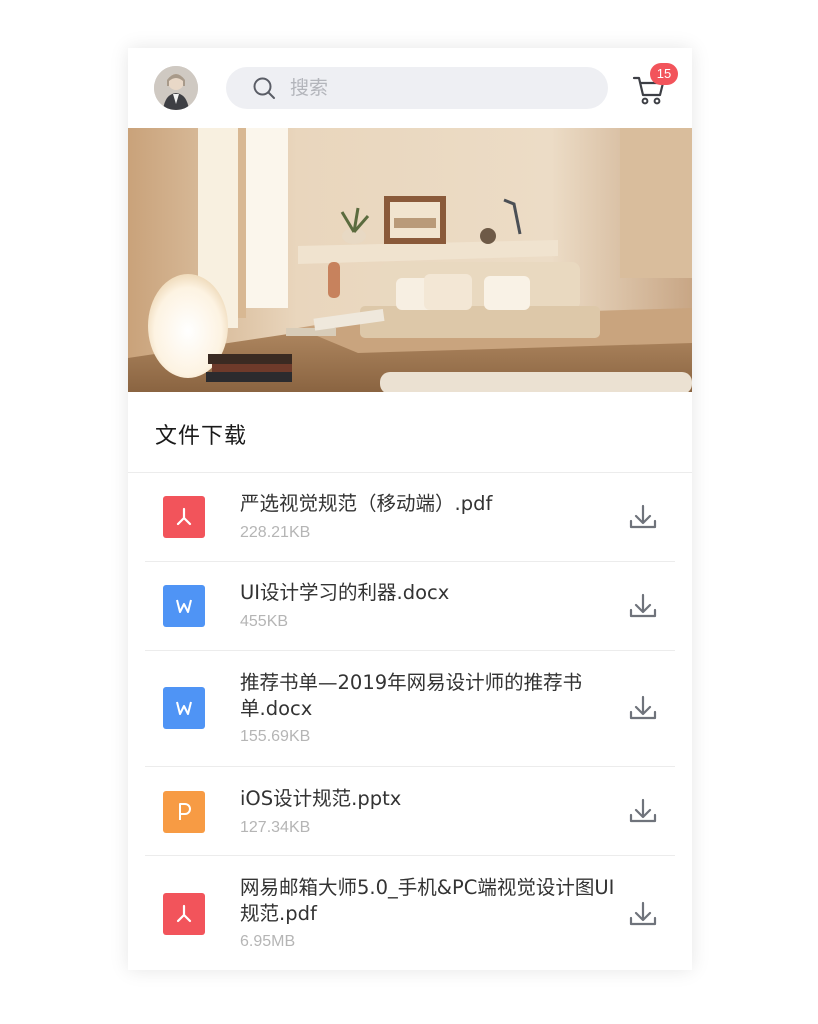 The width and height of the screenshot is (818, 1024). I want to click on file-name: 严选视觉规范（移动端）.pdf, so click(366, 503).